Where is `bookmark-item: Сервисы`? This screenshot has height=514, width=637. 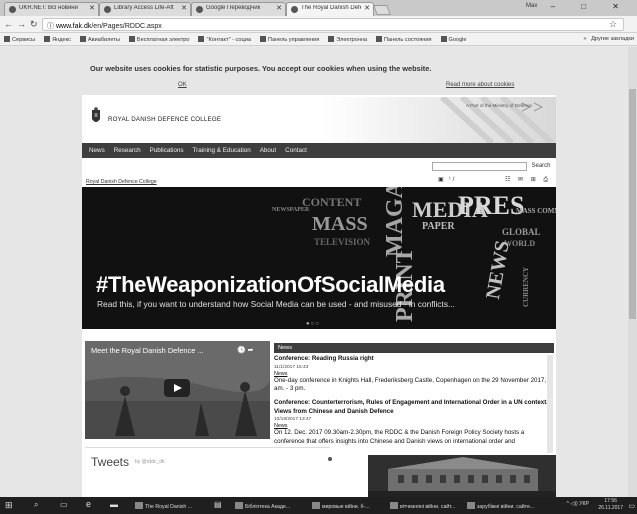 bookmark-item: Сервисы is located at coordinates (19, 39).